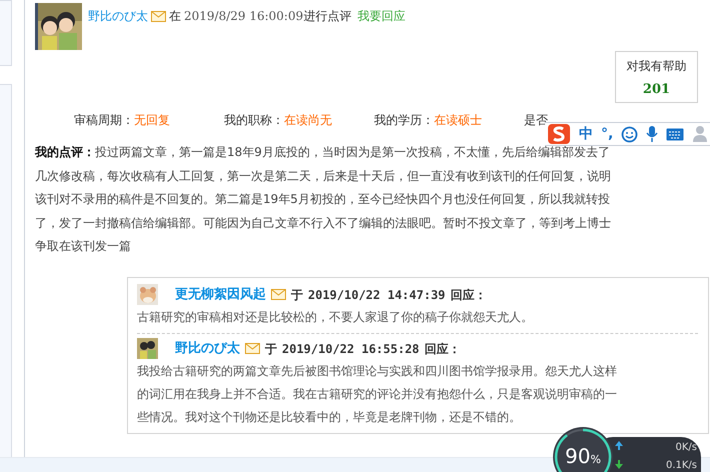 This screenshot has width=710, height=472. What do you see at coordinates (244, 16) in the screenshot?
I see `review-datetime: 2019/8/29 16:00:09` at bounding box center [244, 16].